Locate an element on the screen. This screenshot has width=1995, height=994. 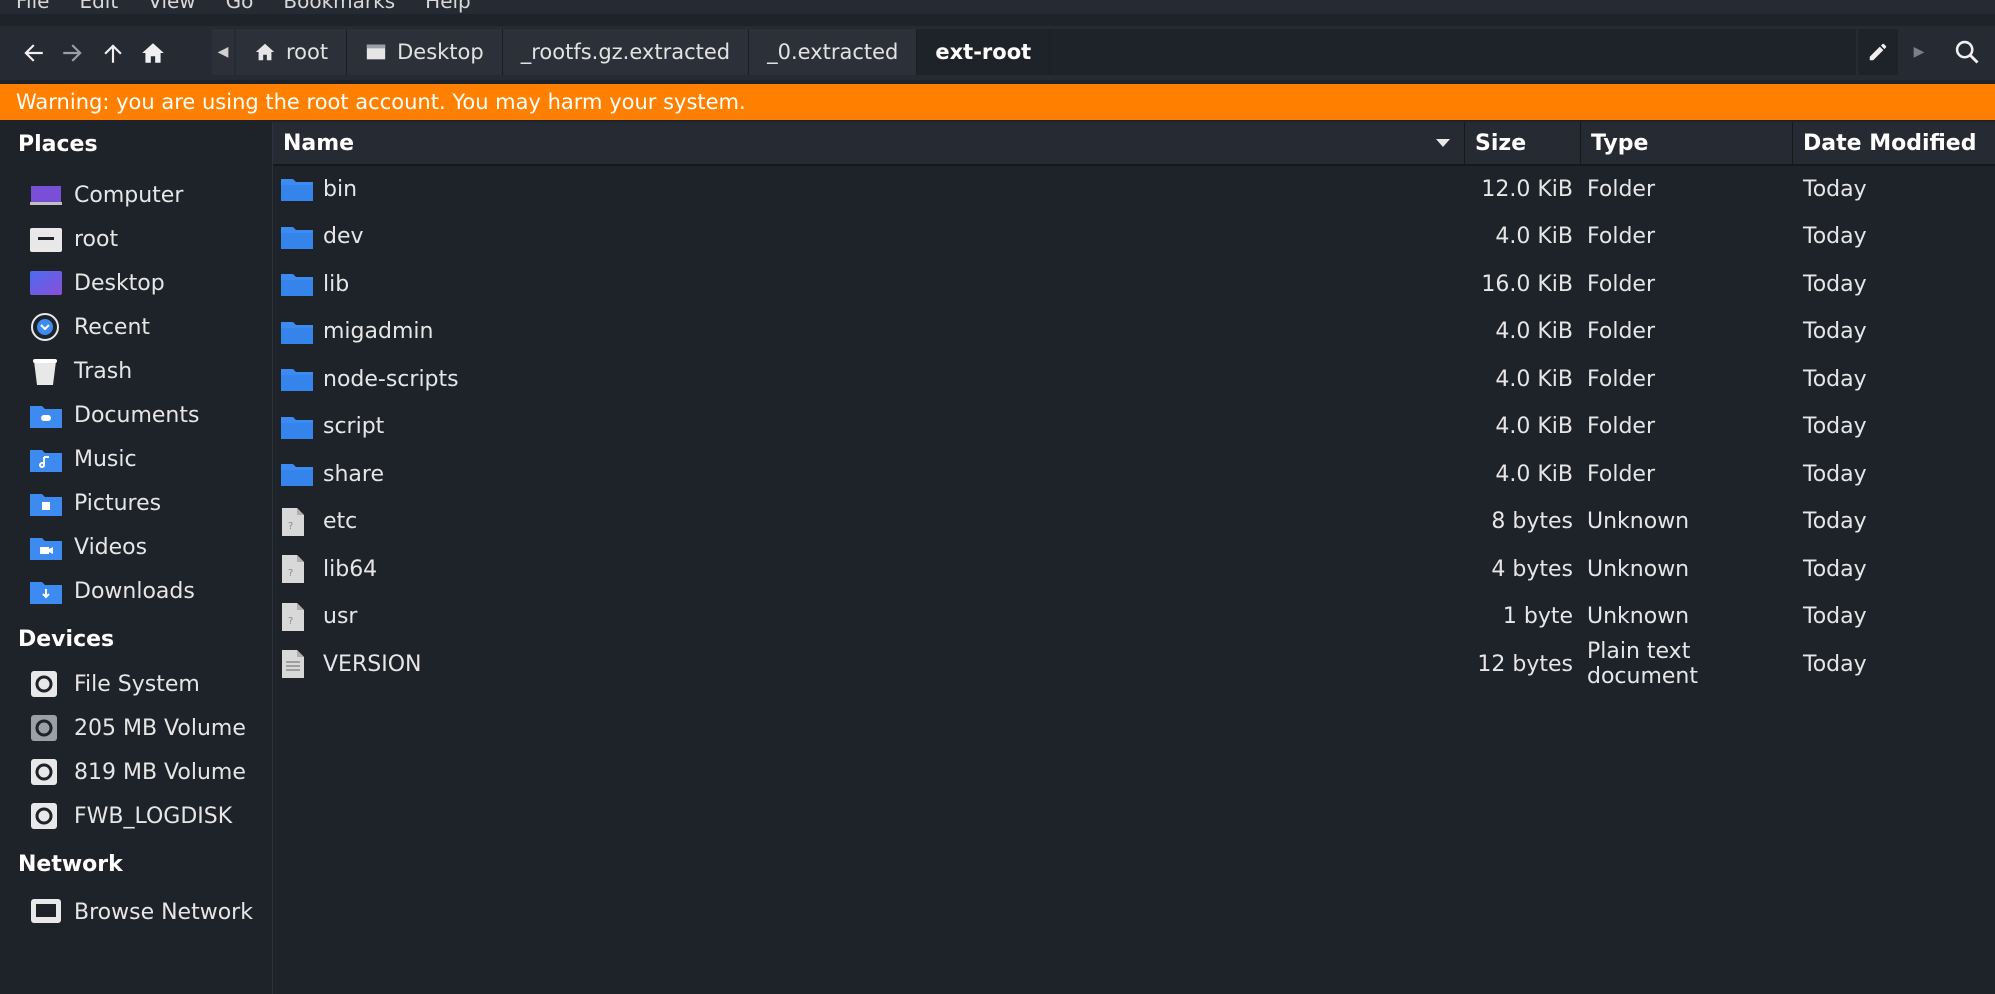
menu-edit: Edit is located at coordinates (98, 6).